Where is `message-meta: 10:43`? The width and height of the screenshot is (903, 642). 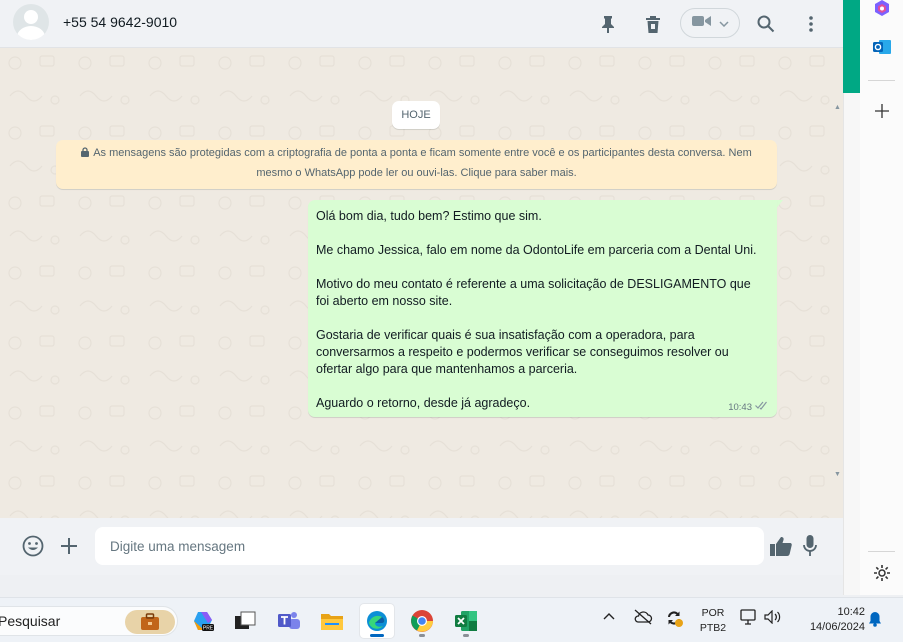
message-meta: 10:43 is located at coordinates (748, 407).